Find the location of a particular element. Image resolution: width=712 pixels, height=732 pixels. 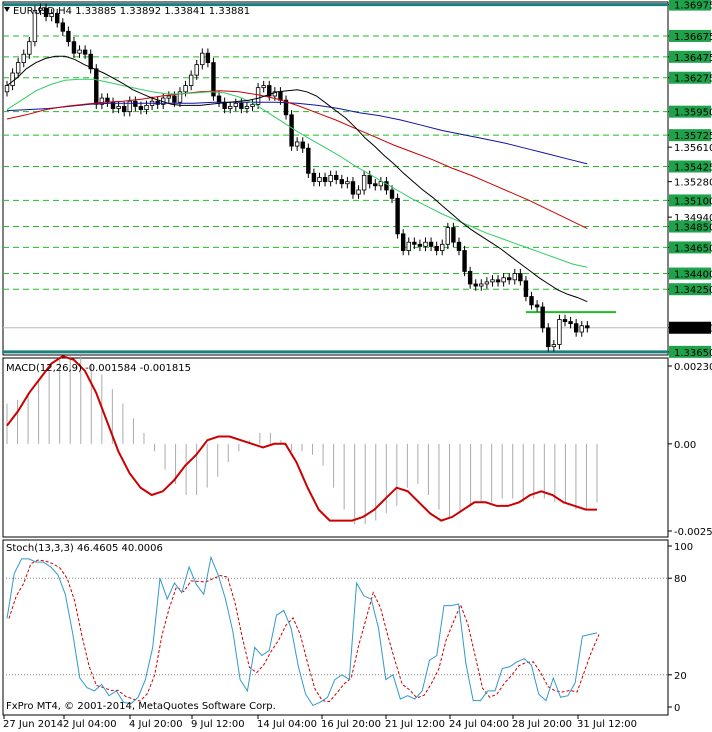

x-tick-label: 16 Jul 20:00 is located at coordinates (351, 724).